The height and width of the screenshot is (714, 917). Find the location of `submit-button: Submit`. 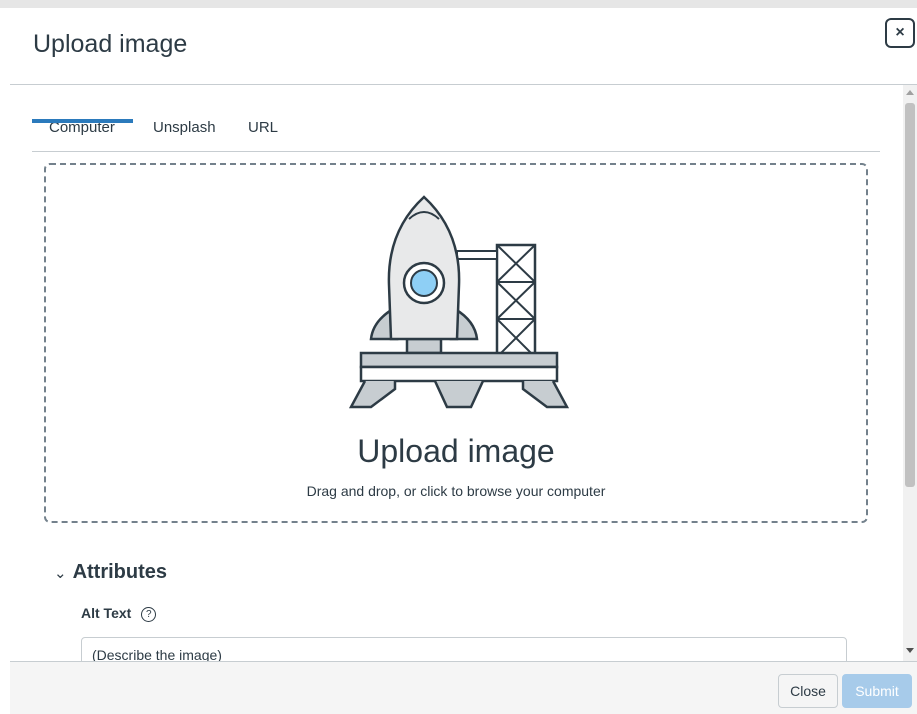

submit-button: Submit is located at coordinates (877, 691).